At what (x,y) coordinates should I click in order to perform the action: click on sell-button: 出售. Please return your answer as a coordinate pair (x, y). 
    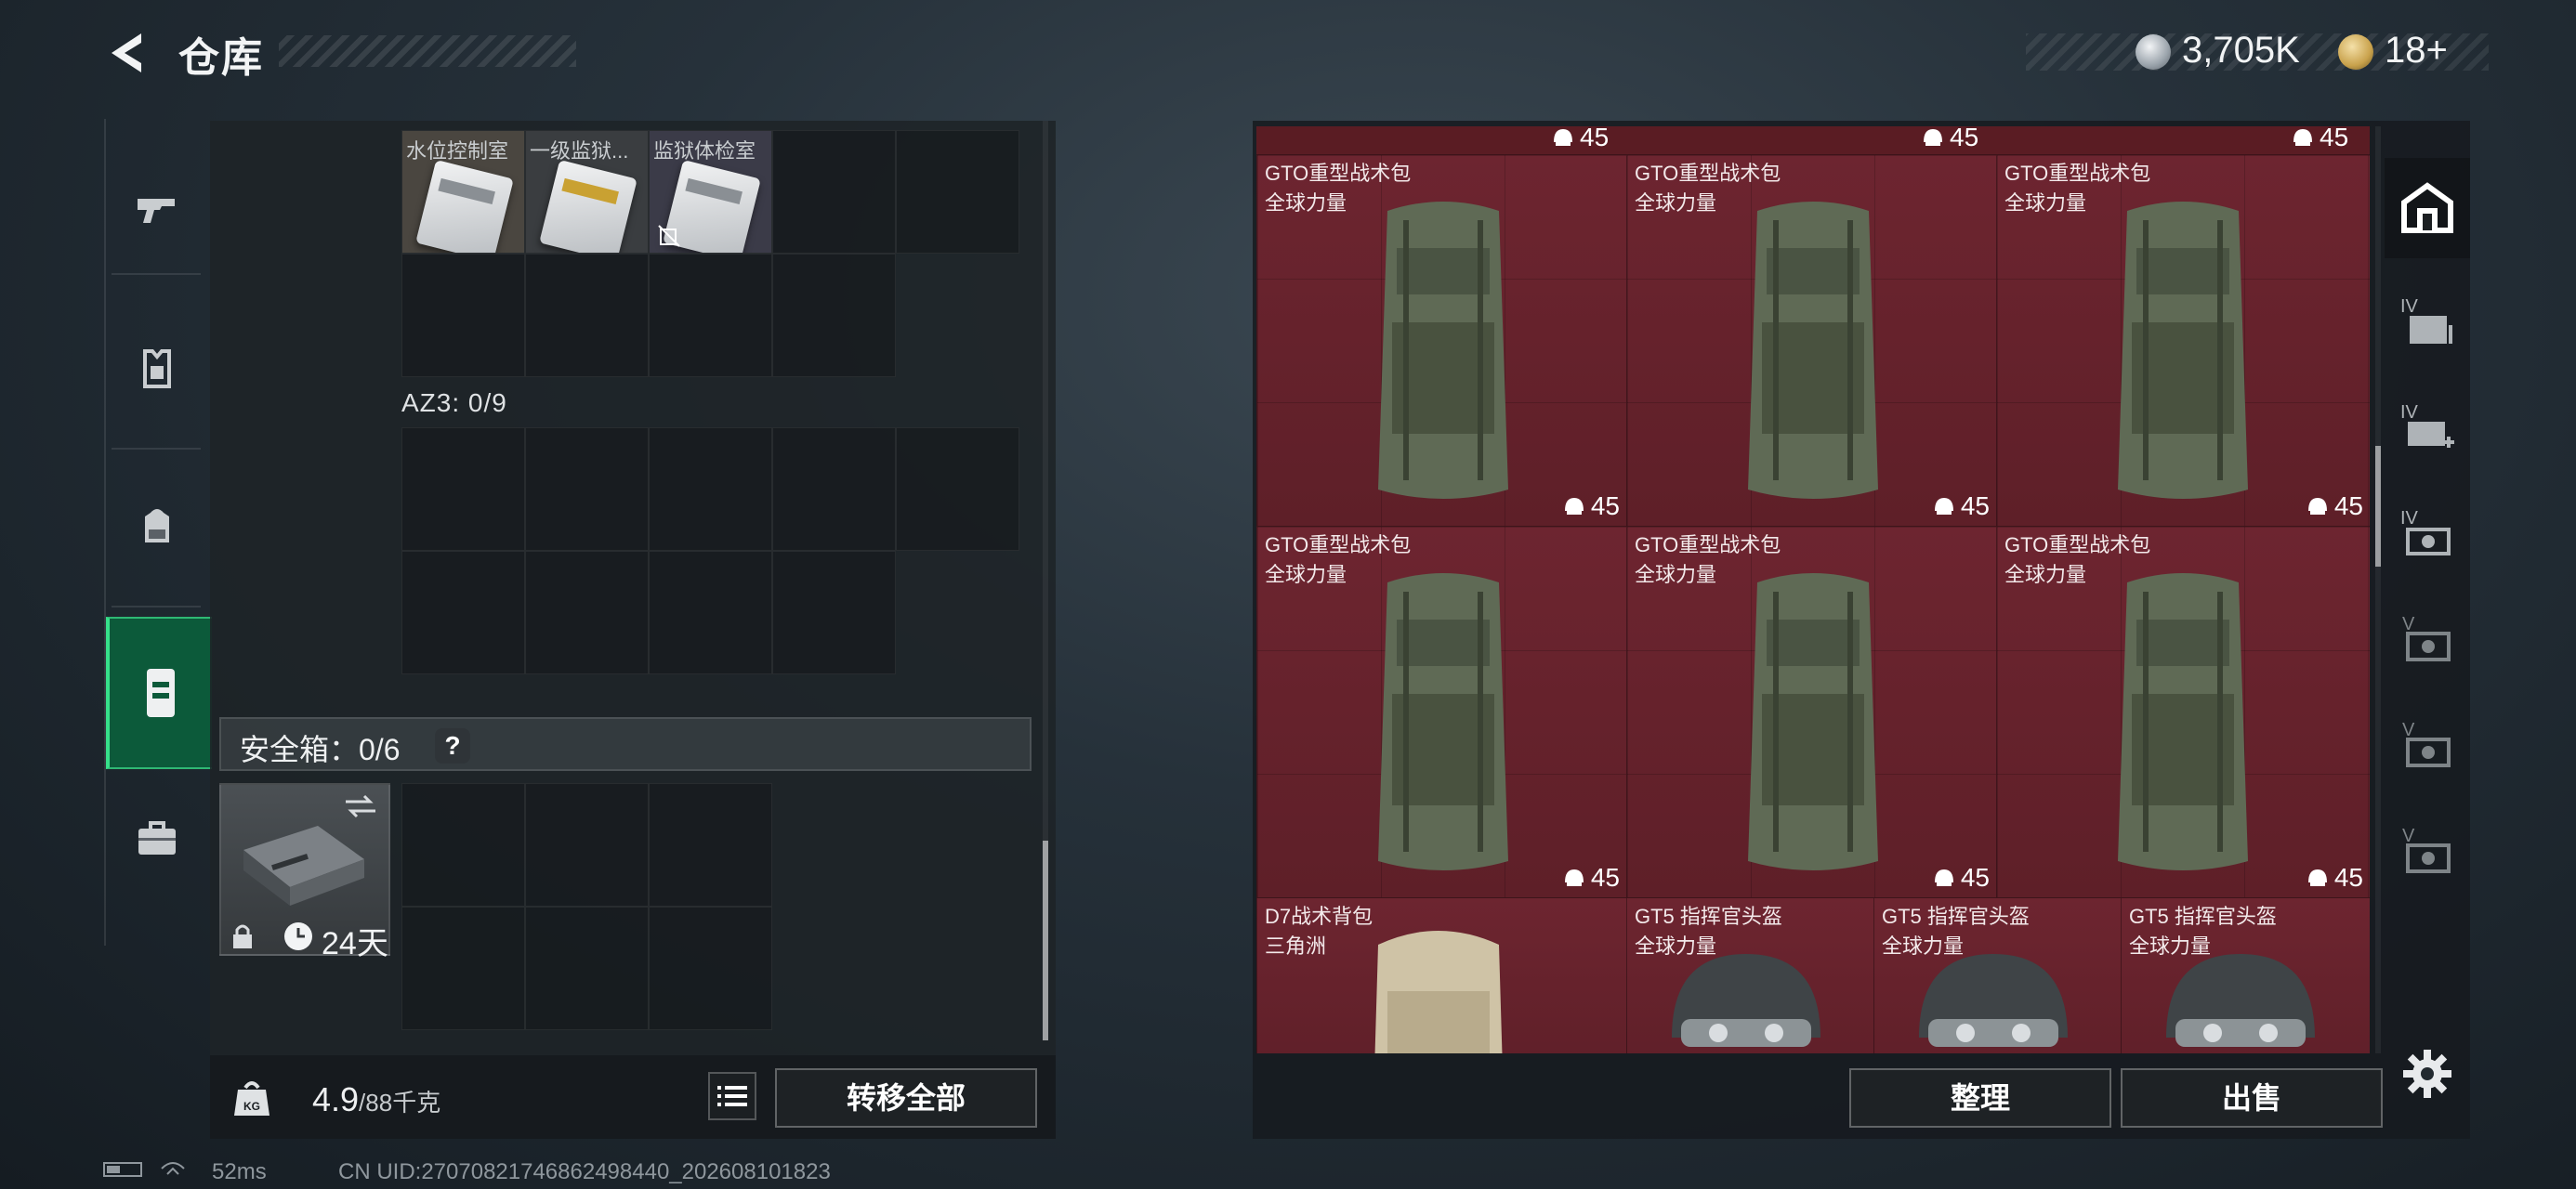
    Looking at the image, I should click on (2252, 1098).